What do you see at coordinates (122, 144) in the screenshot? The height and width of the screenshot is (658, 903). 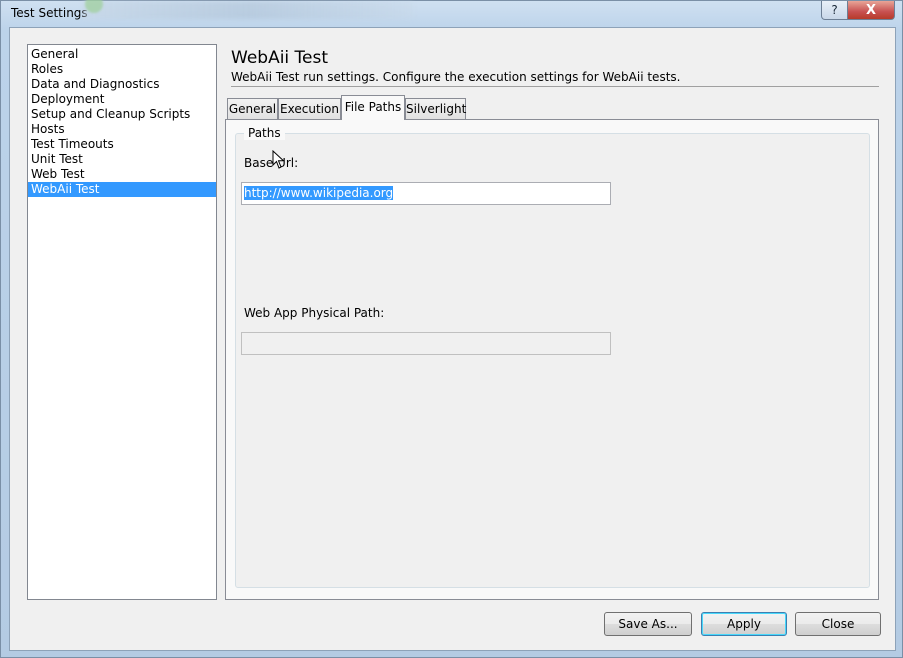 I see `nav-item-test-timeouts: Test Timeouts` at bounding box center [122, 144].